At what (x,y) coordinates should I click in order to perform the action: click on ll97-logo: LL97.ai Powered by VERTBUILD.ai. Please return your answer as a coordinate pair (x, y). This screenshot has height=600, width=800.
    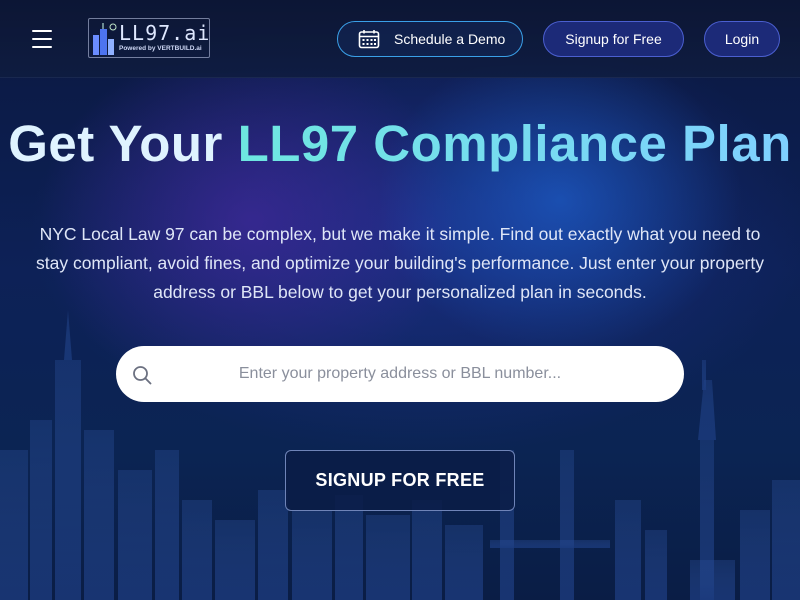
    Looking at the image, I should click on (149, 38).